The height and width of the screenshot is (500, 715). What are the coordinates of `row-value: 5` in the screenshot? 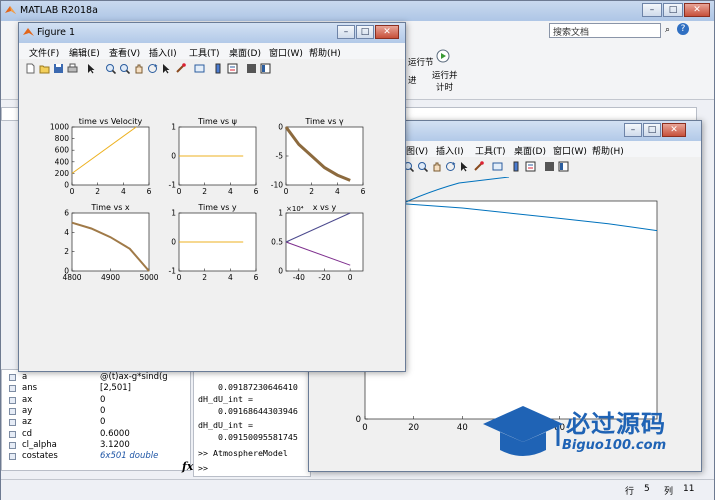 It's located at (647, 489).